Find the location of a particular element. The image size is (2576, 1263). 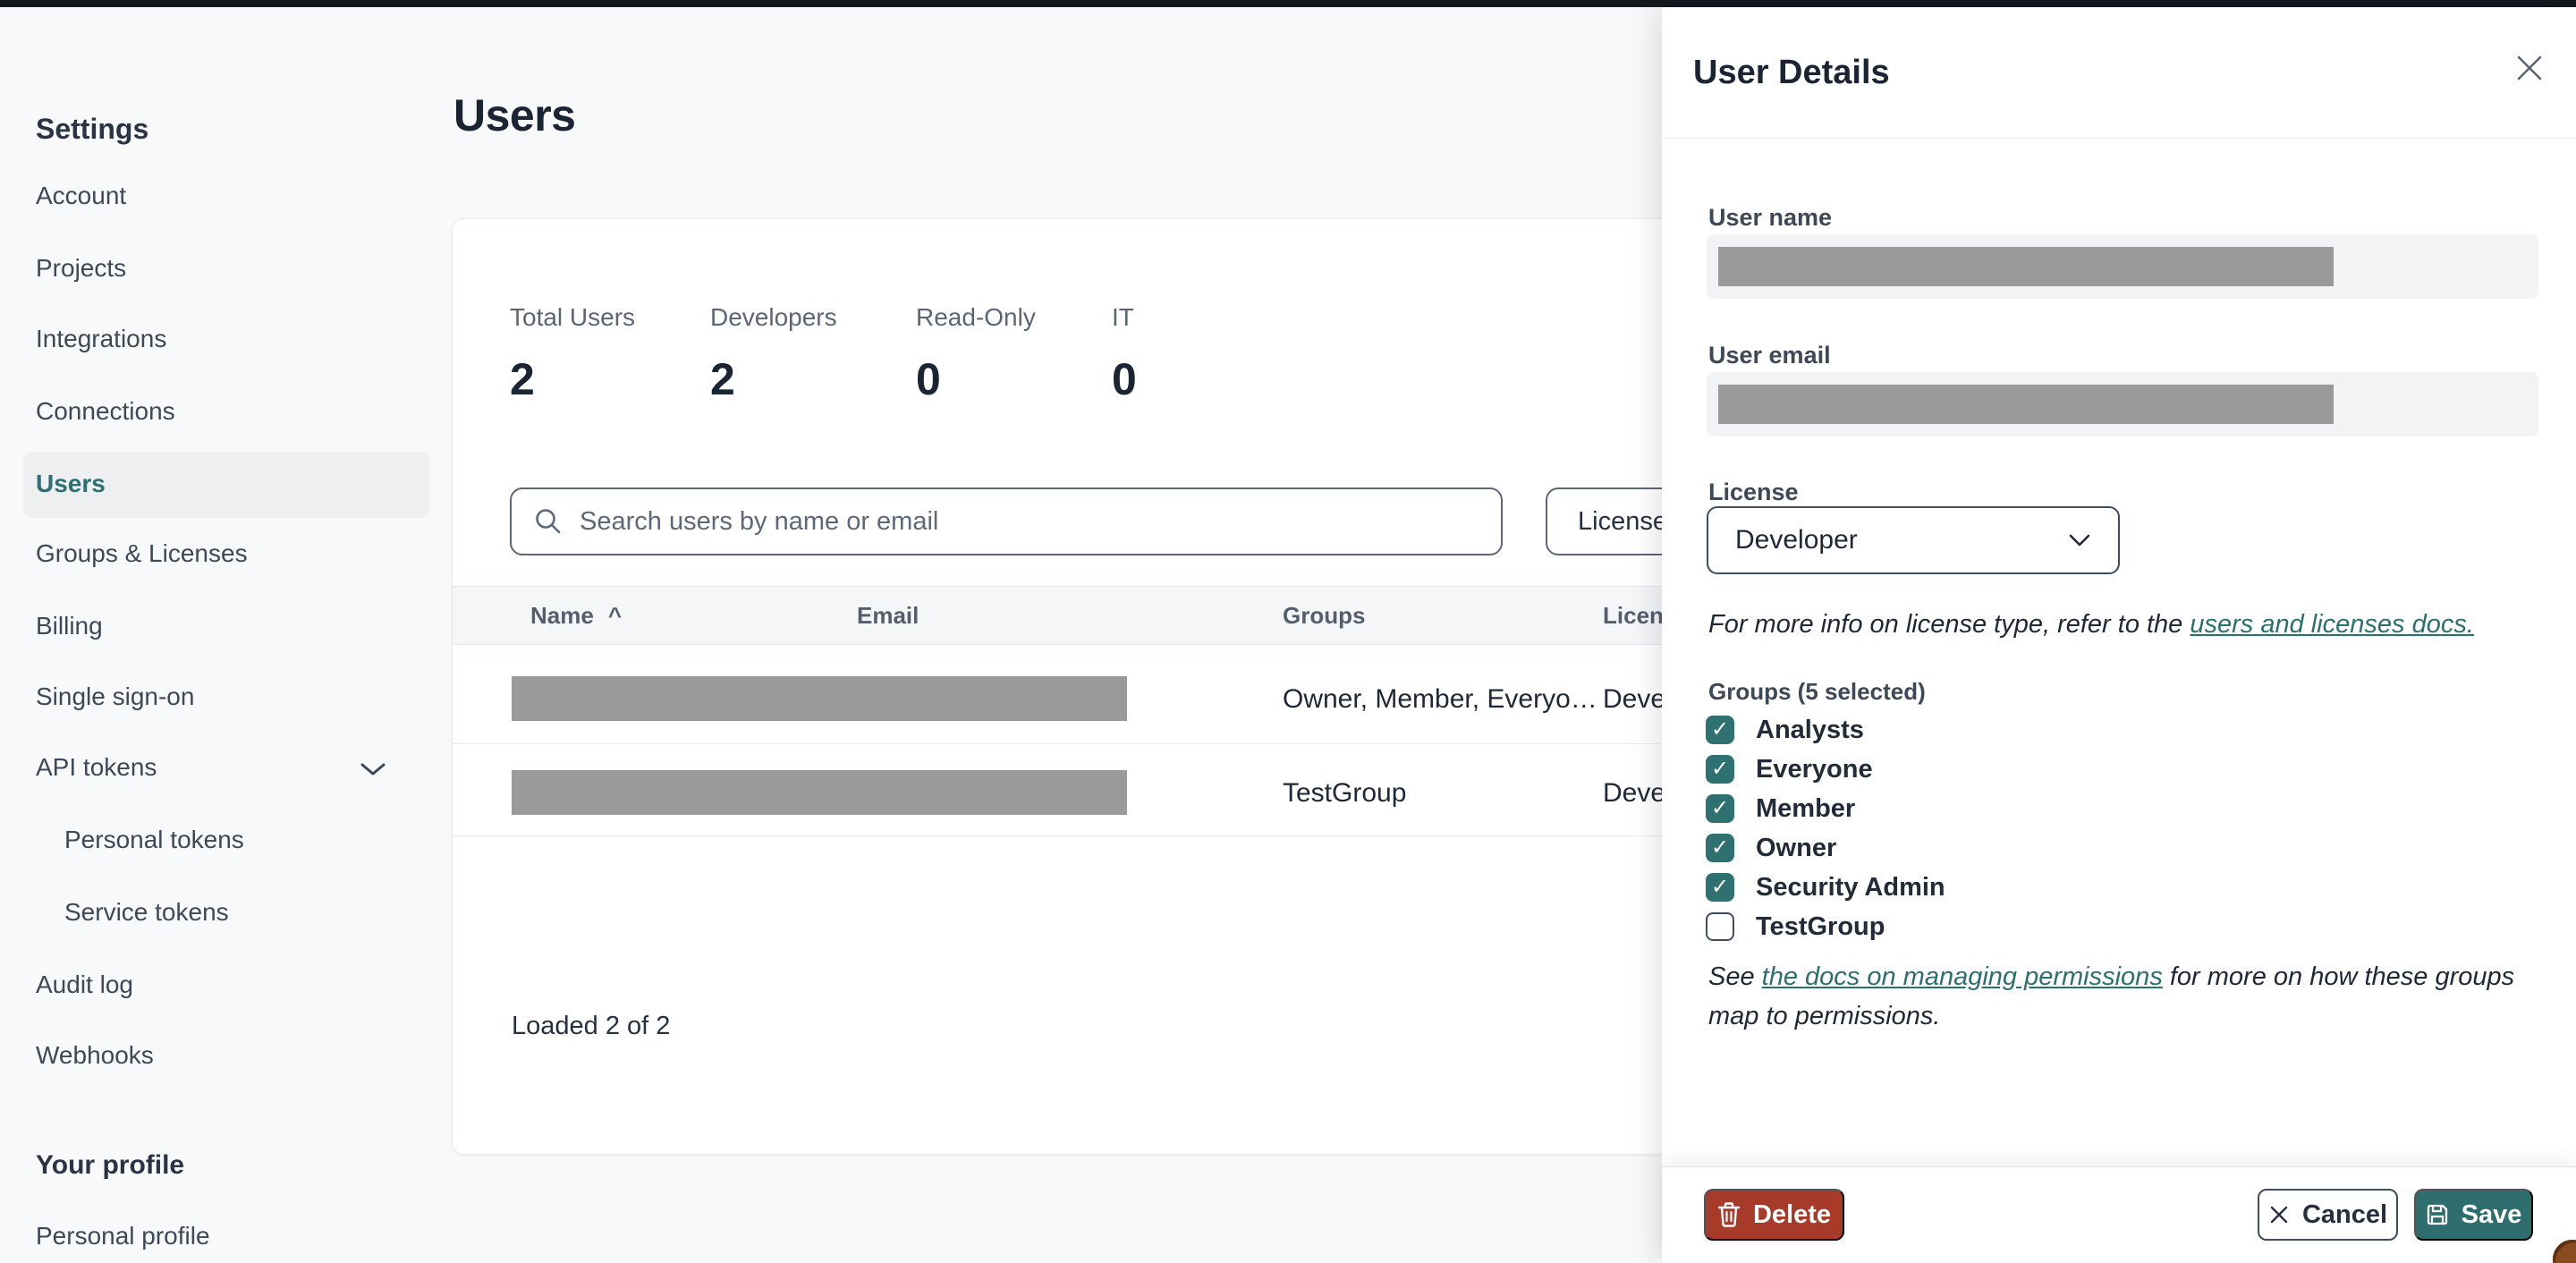

group-checkbox-row: ✓ Analysts is located at coordinates (2019, 730).